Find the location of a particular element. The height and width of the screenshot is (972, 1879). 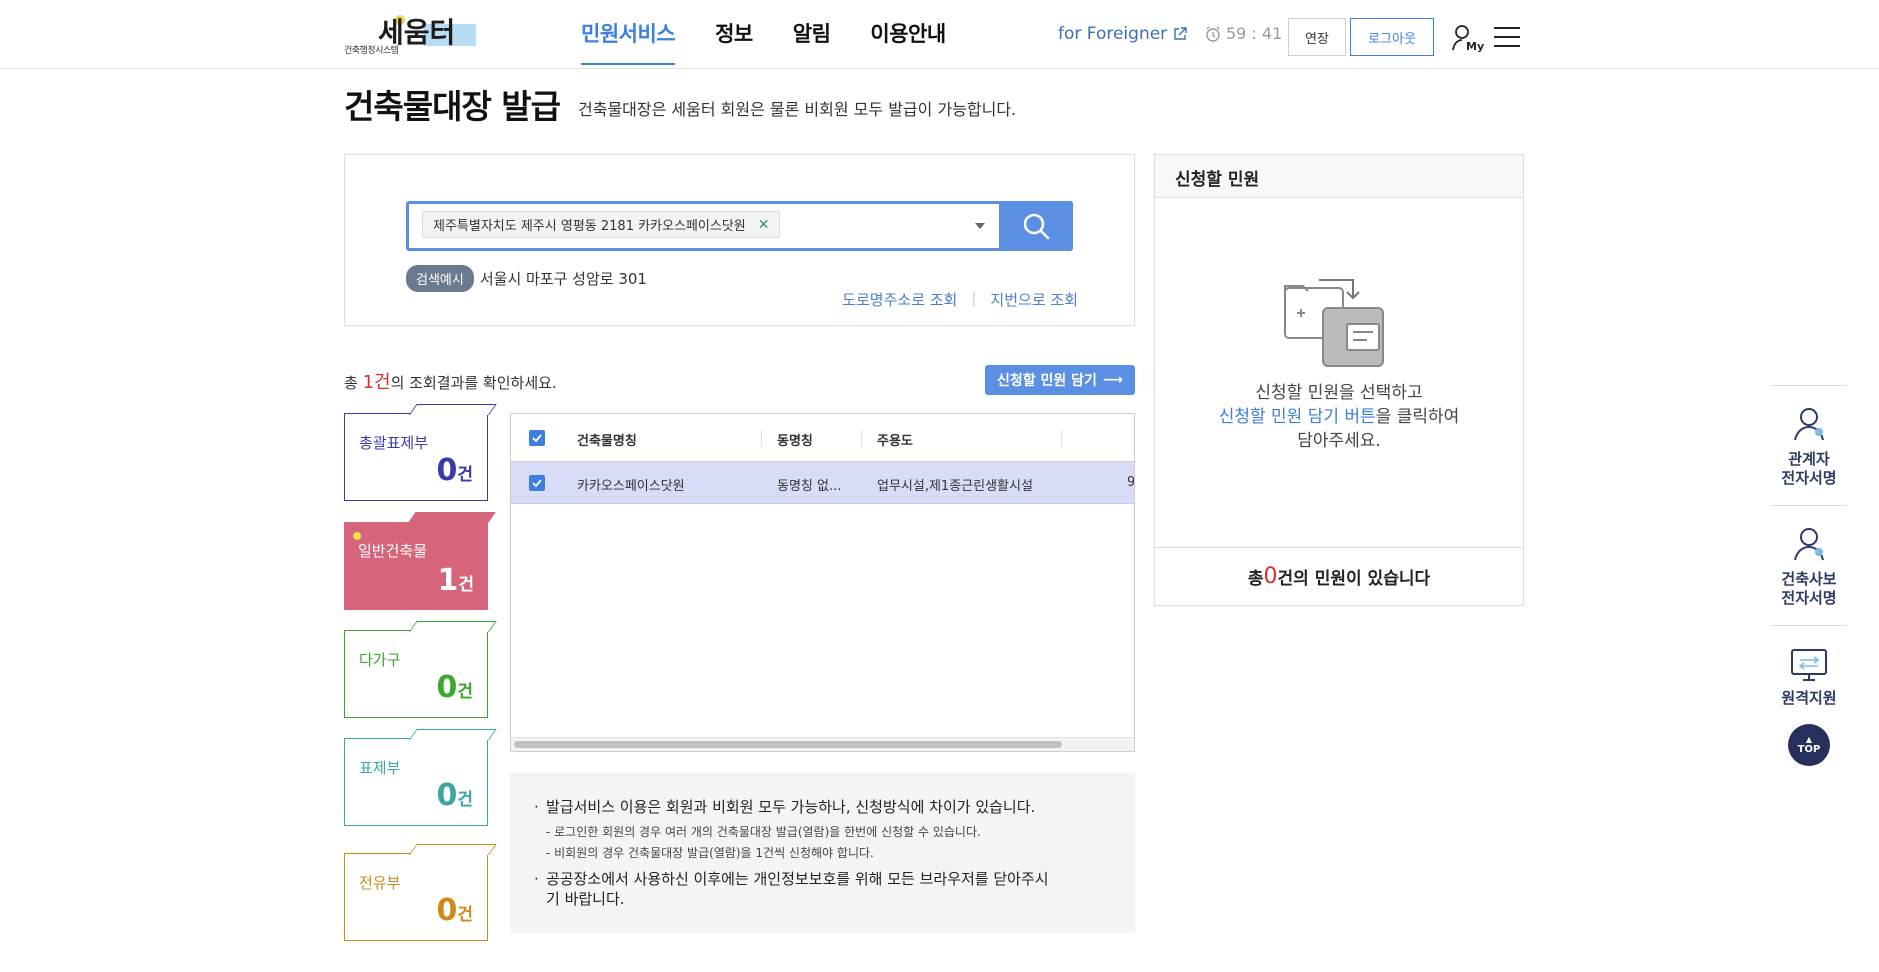

cart-empty-message: 신청할 민원을 선택하고 신청할 민원 담기 버튼을 클릭하여 담아주세요. is located at coordinates (1339, 417).